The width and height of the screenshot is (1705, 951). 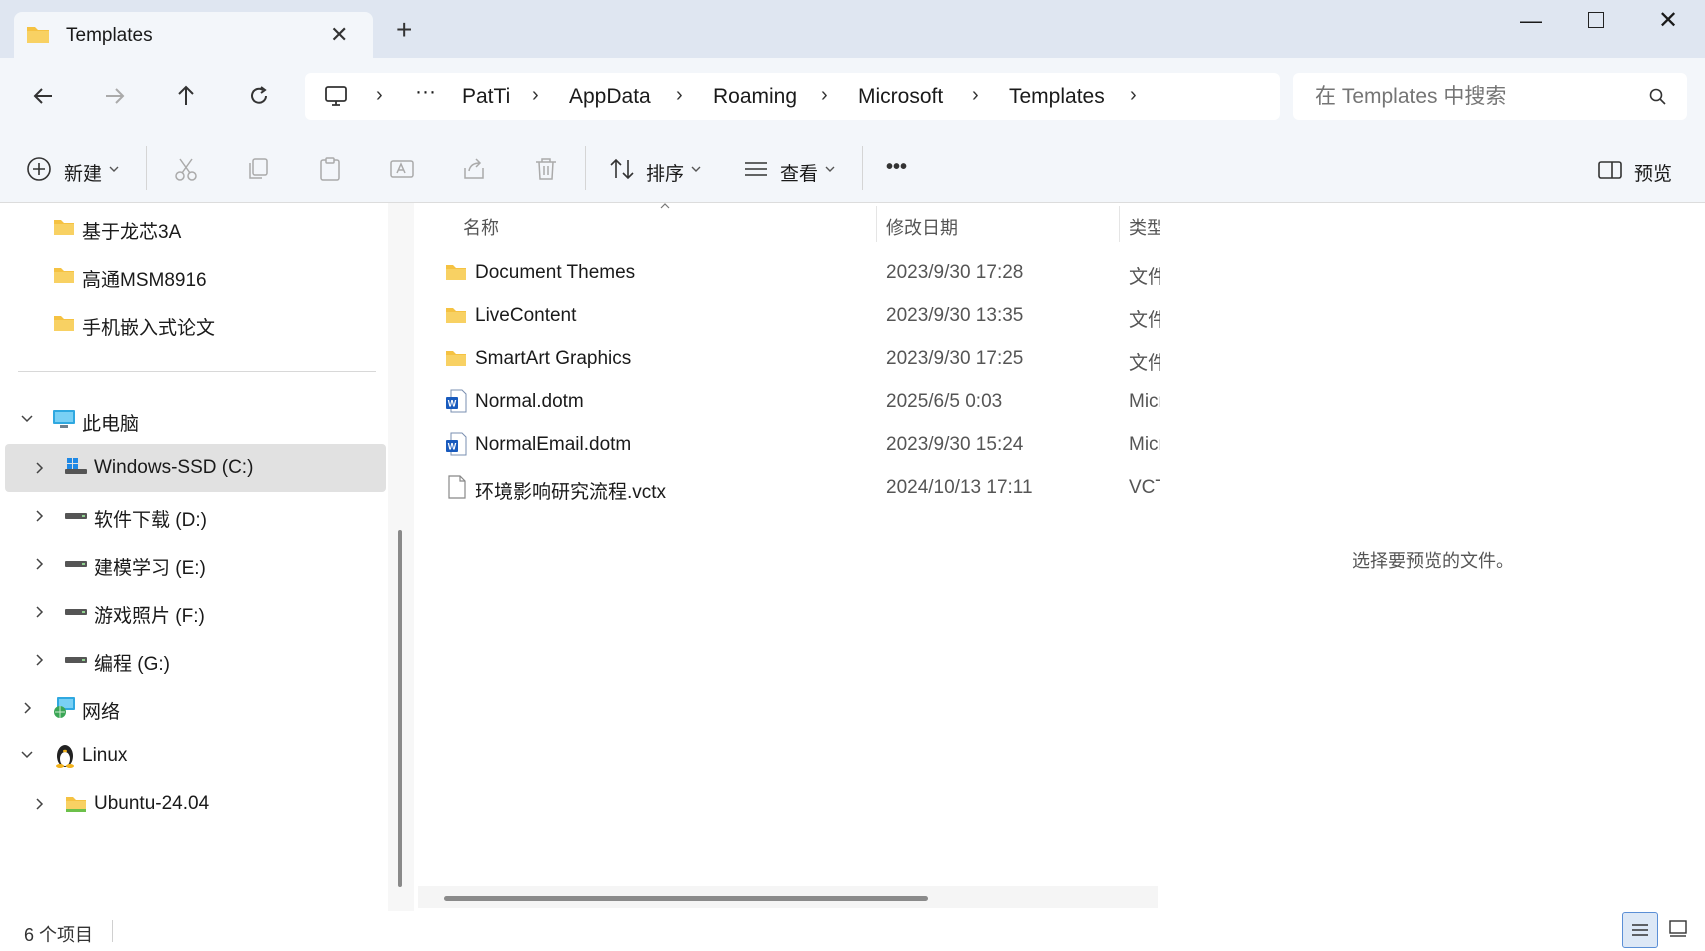 I want to click on more-options-button: •••, so click(x=896, y=167).